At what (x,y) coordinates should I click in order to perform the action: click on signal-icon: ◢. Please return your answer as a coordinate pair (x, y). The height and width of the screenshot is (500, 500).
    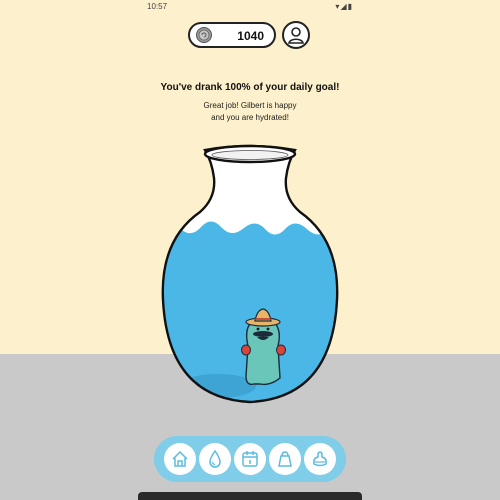
    Looking at the image, I should click on (344, 6).